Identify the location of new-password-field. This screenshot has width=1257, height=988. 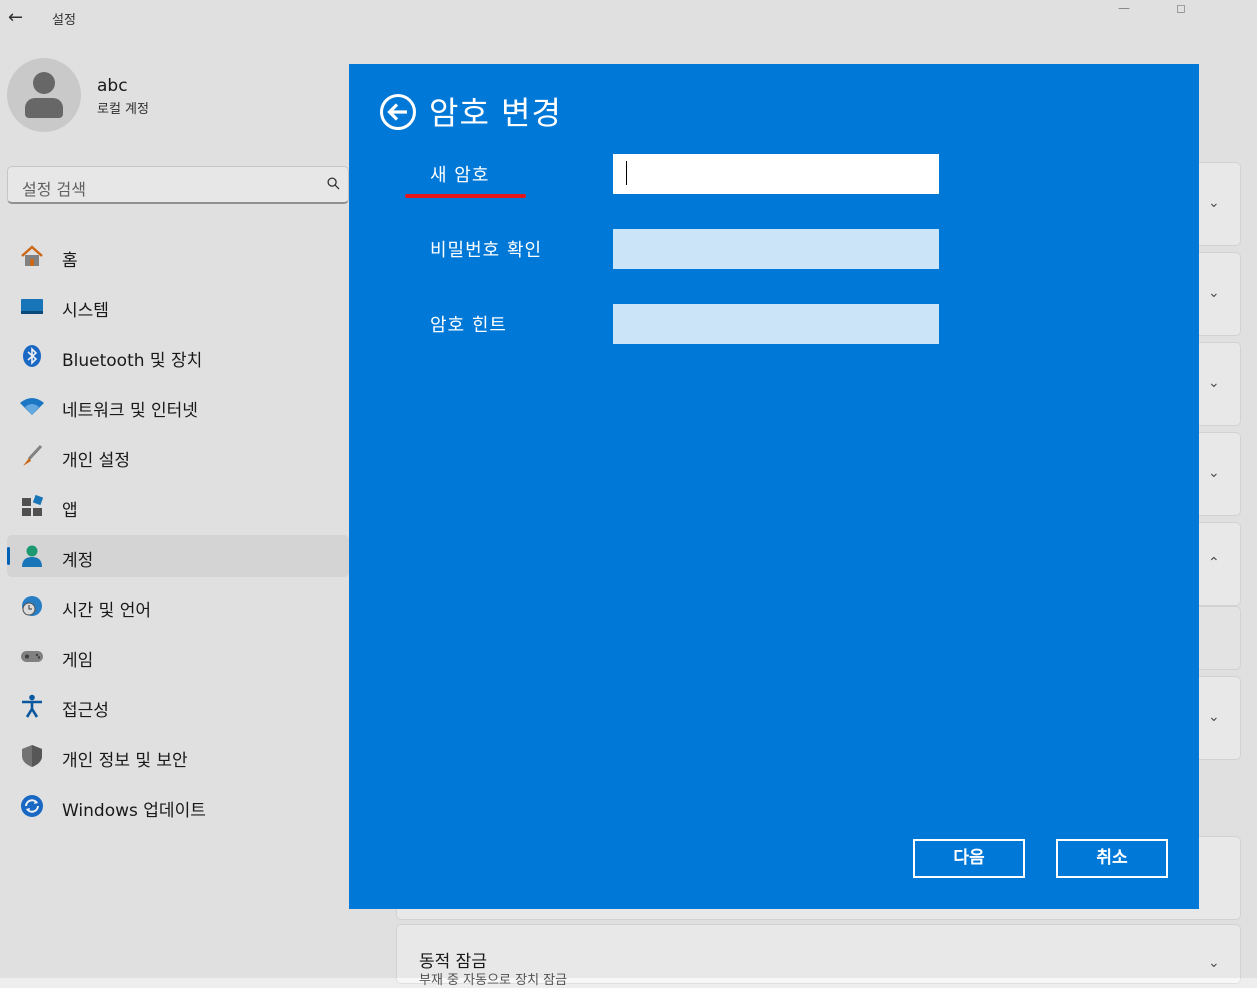
(776, 174).